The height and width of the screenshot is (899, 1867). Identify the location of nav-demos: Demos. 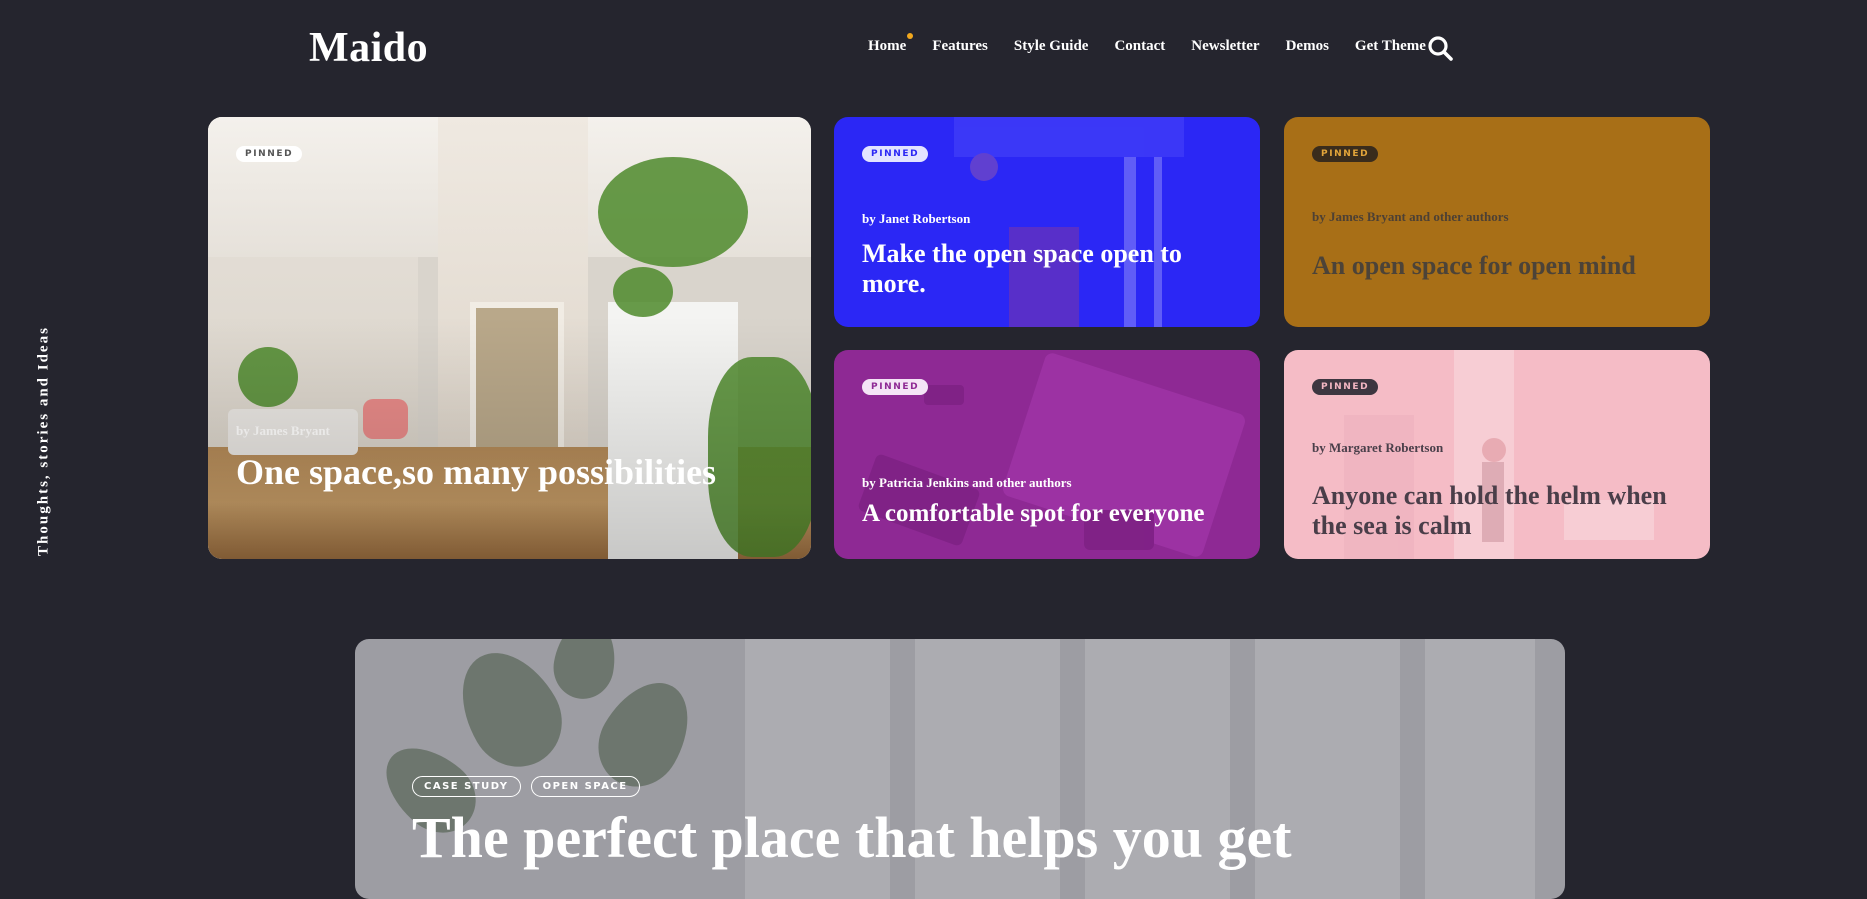
(1307, 46).